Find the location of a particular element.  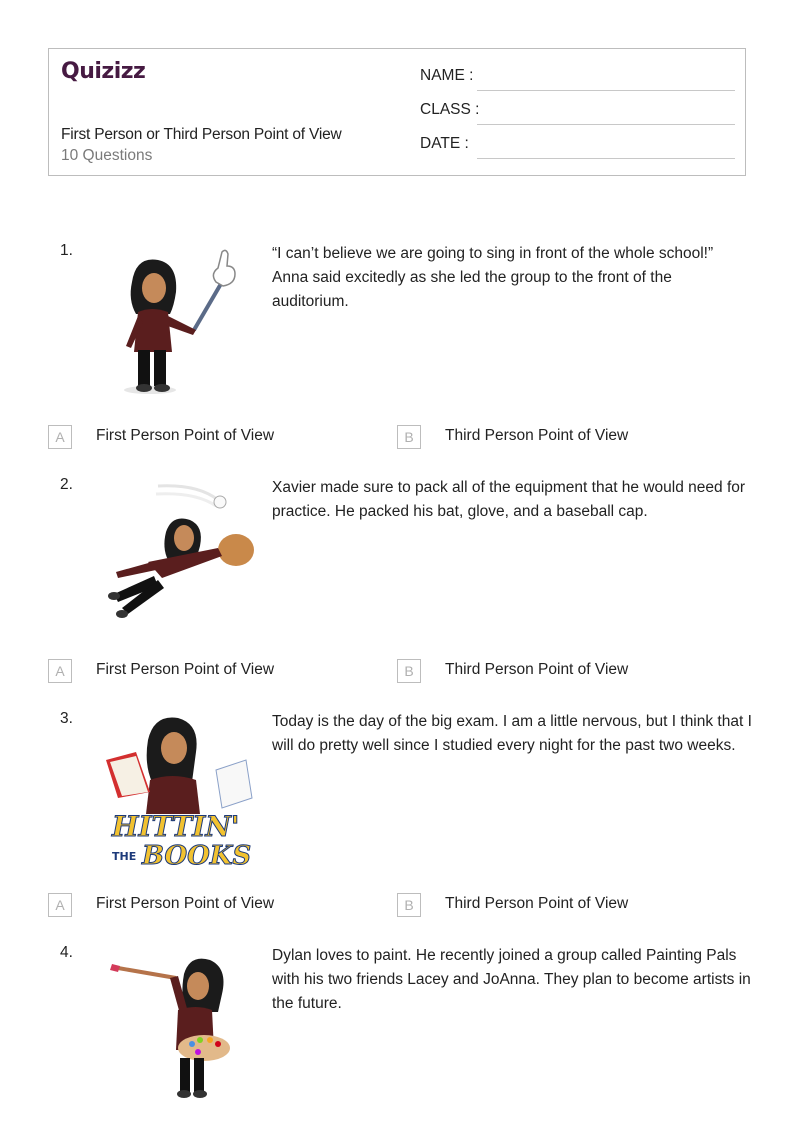

hittin-caption: HITTIN' is located at coordinates (175, 826).